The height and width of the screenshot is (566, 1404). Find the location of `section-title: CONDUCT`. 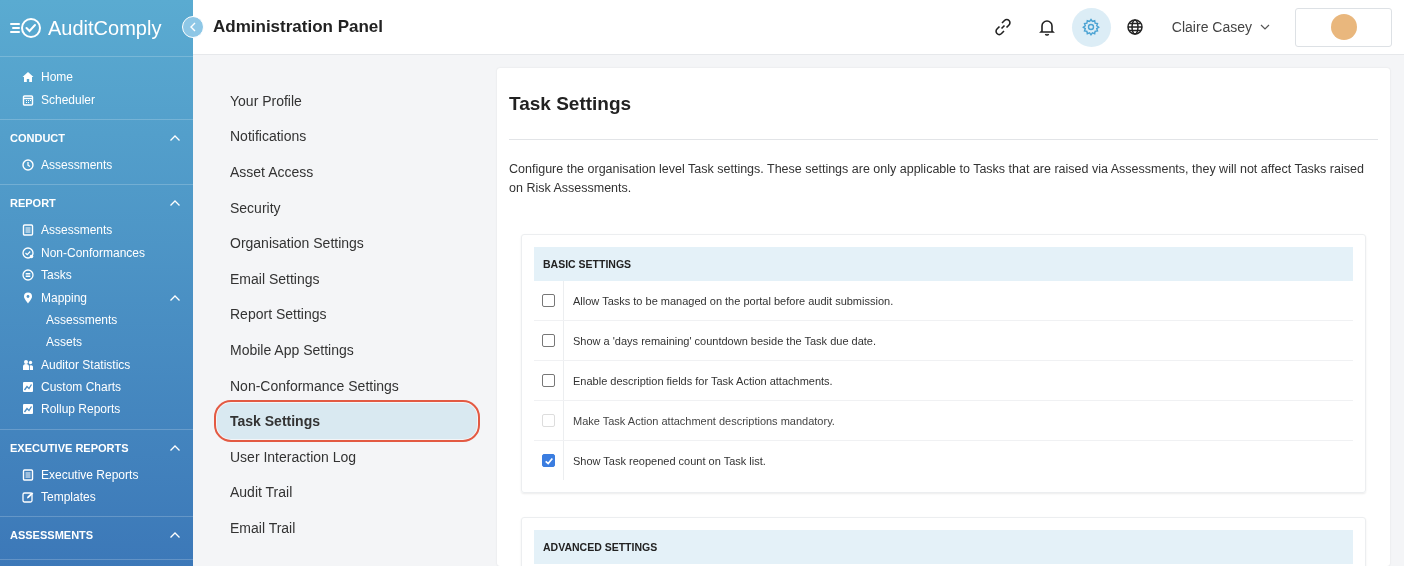

section-title: CONDUCT is located at coordinates (37, 137).